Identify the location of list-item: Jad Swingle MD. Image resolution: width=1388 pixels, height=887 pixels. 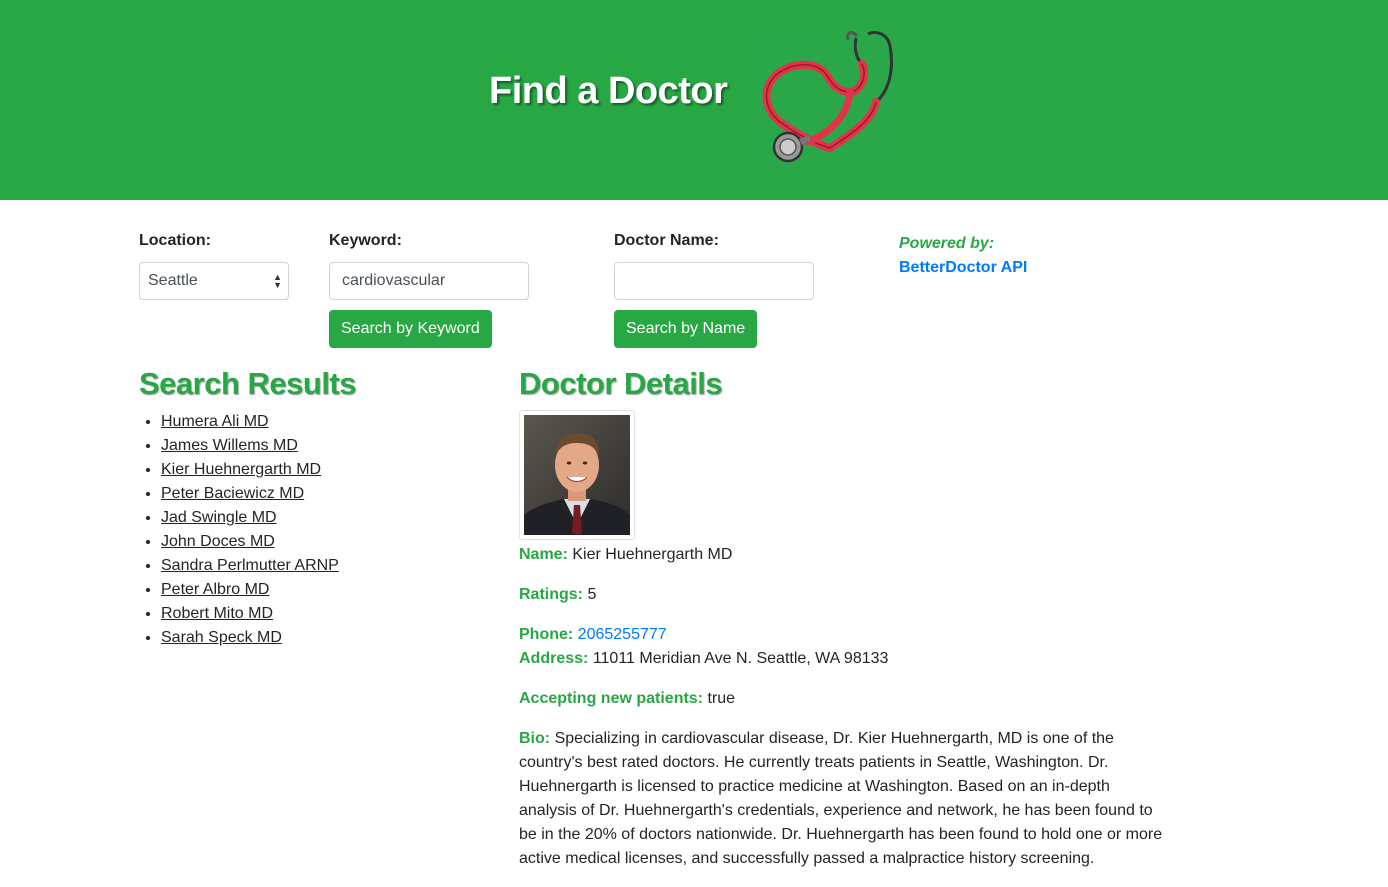
(250, 518).